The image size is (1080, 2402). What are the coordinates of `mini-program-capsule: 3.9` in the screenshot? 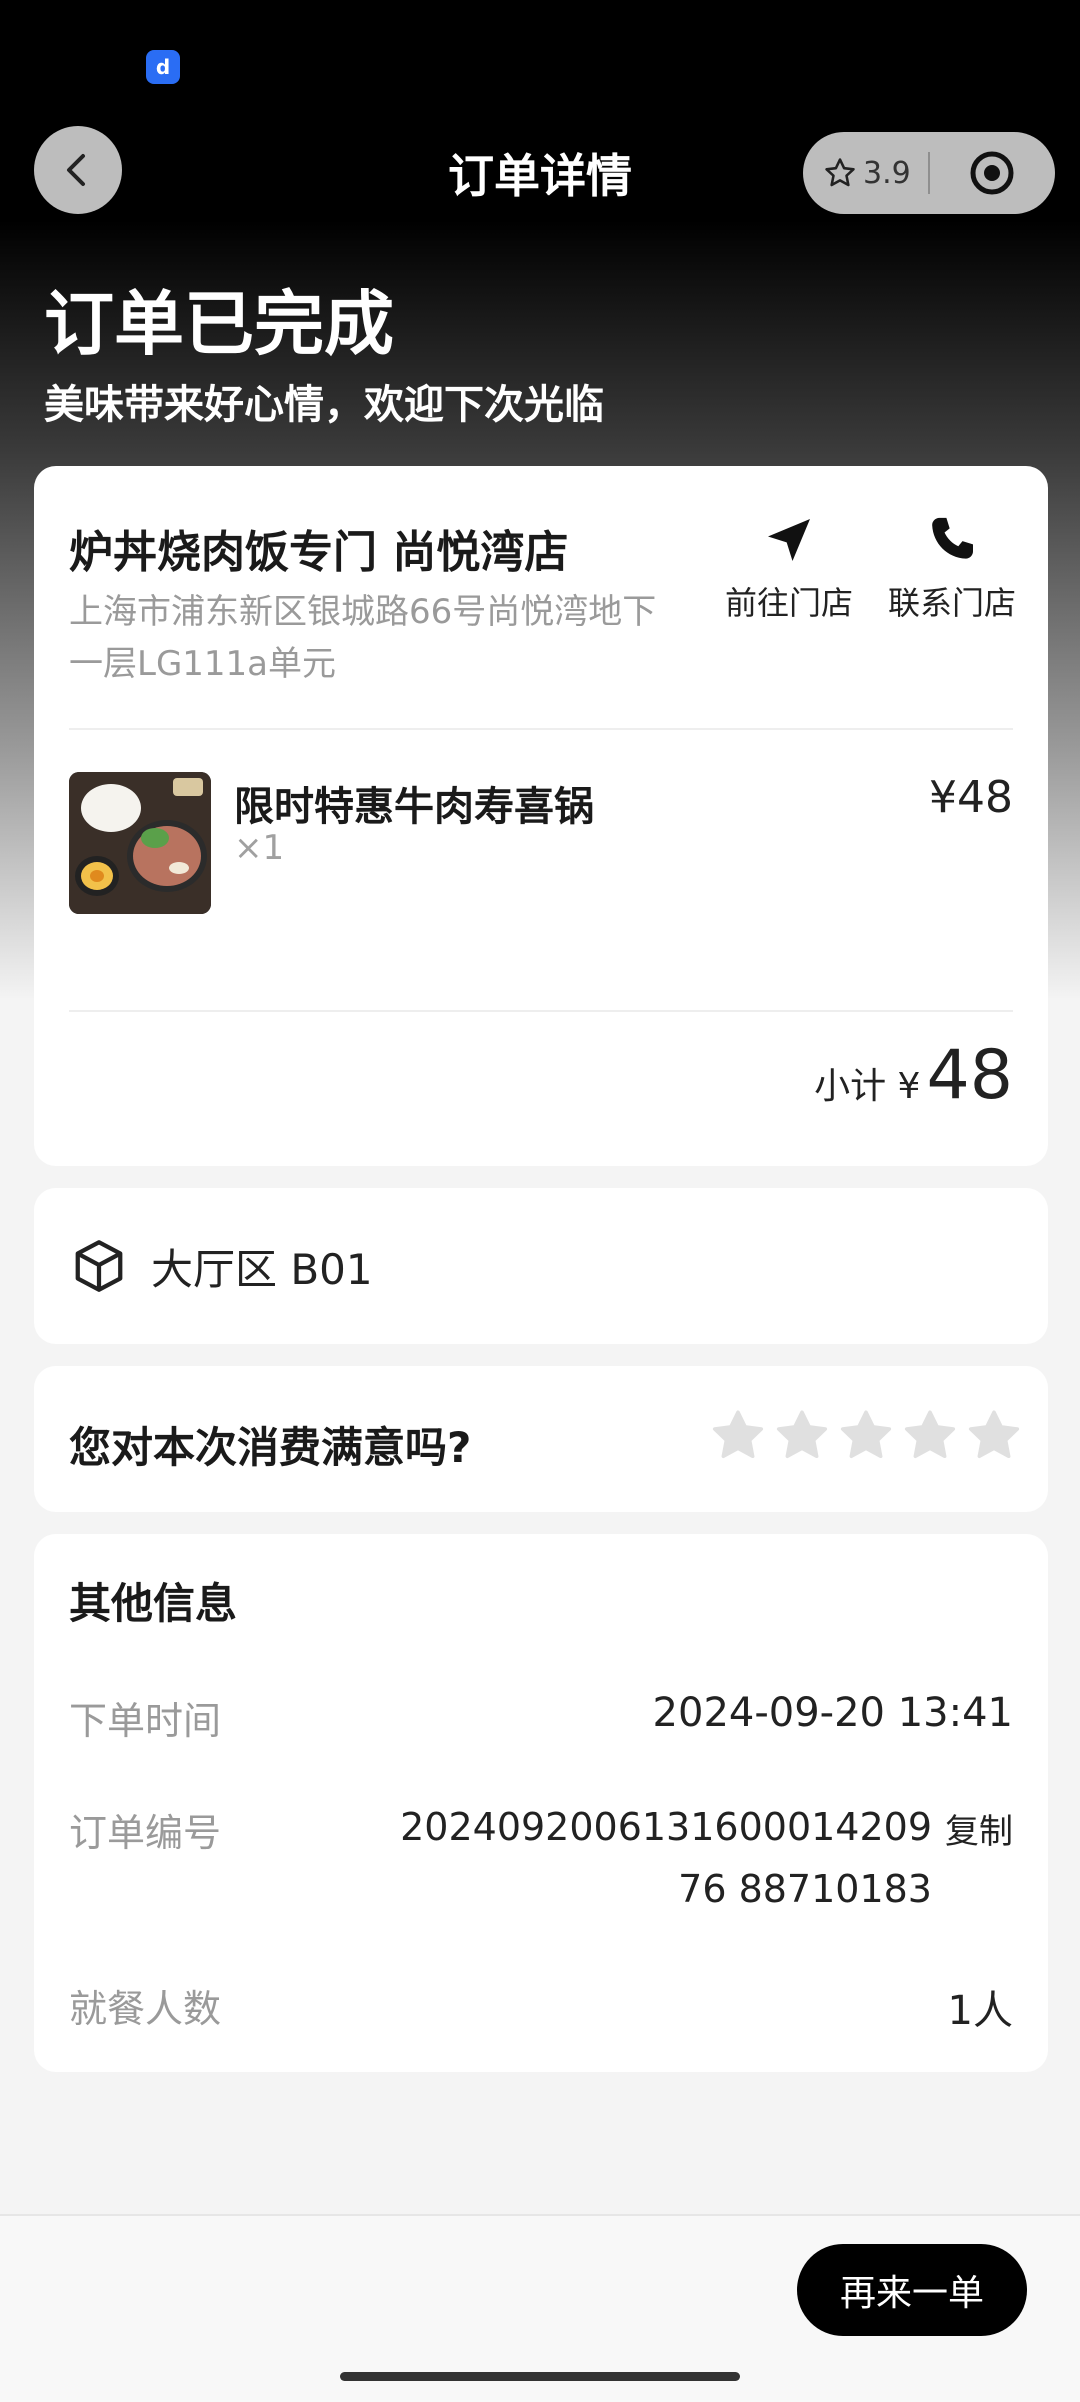 It's located at (929, 173).